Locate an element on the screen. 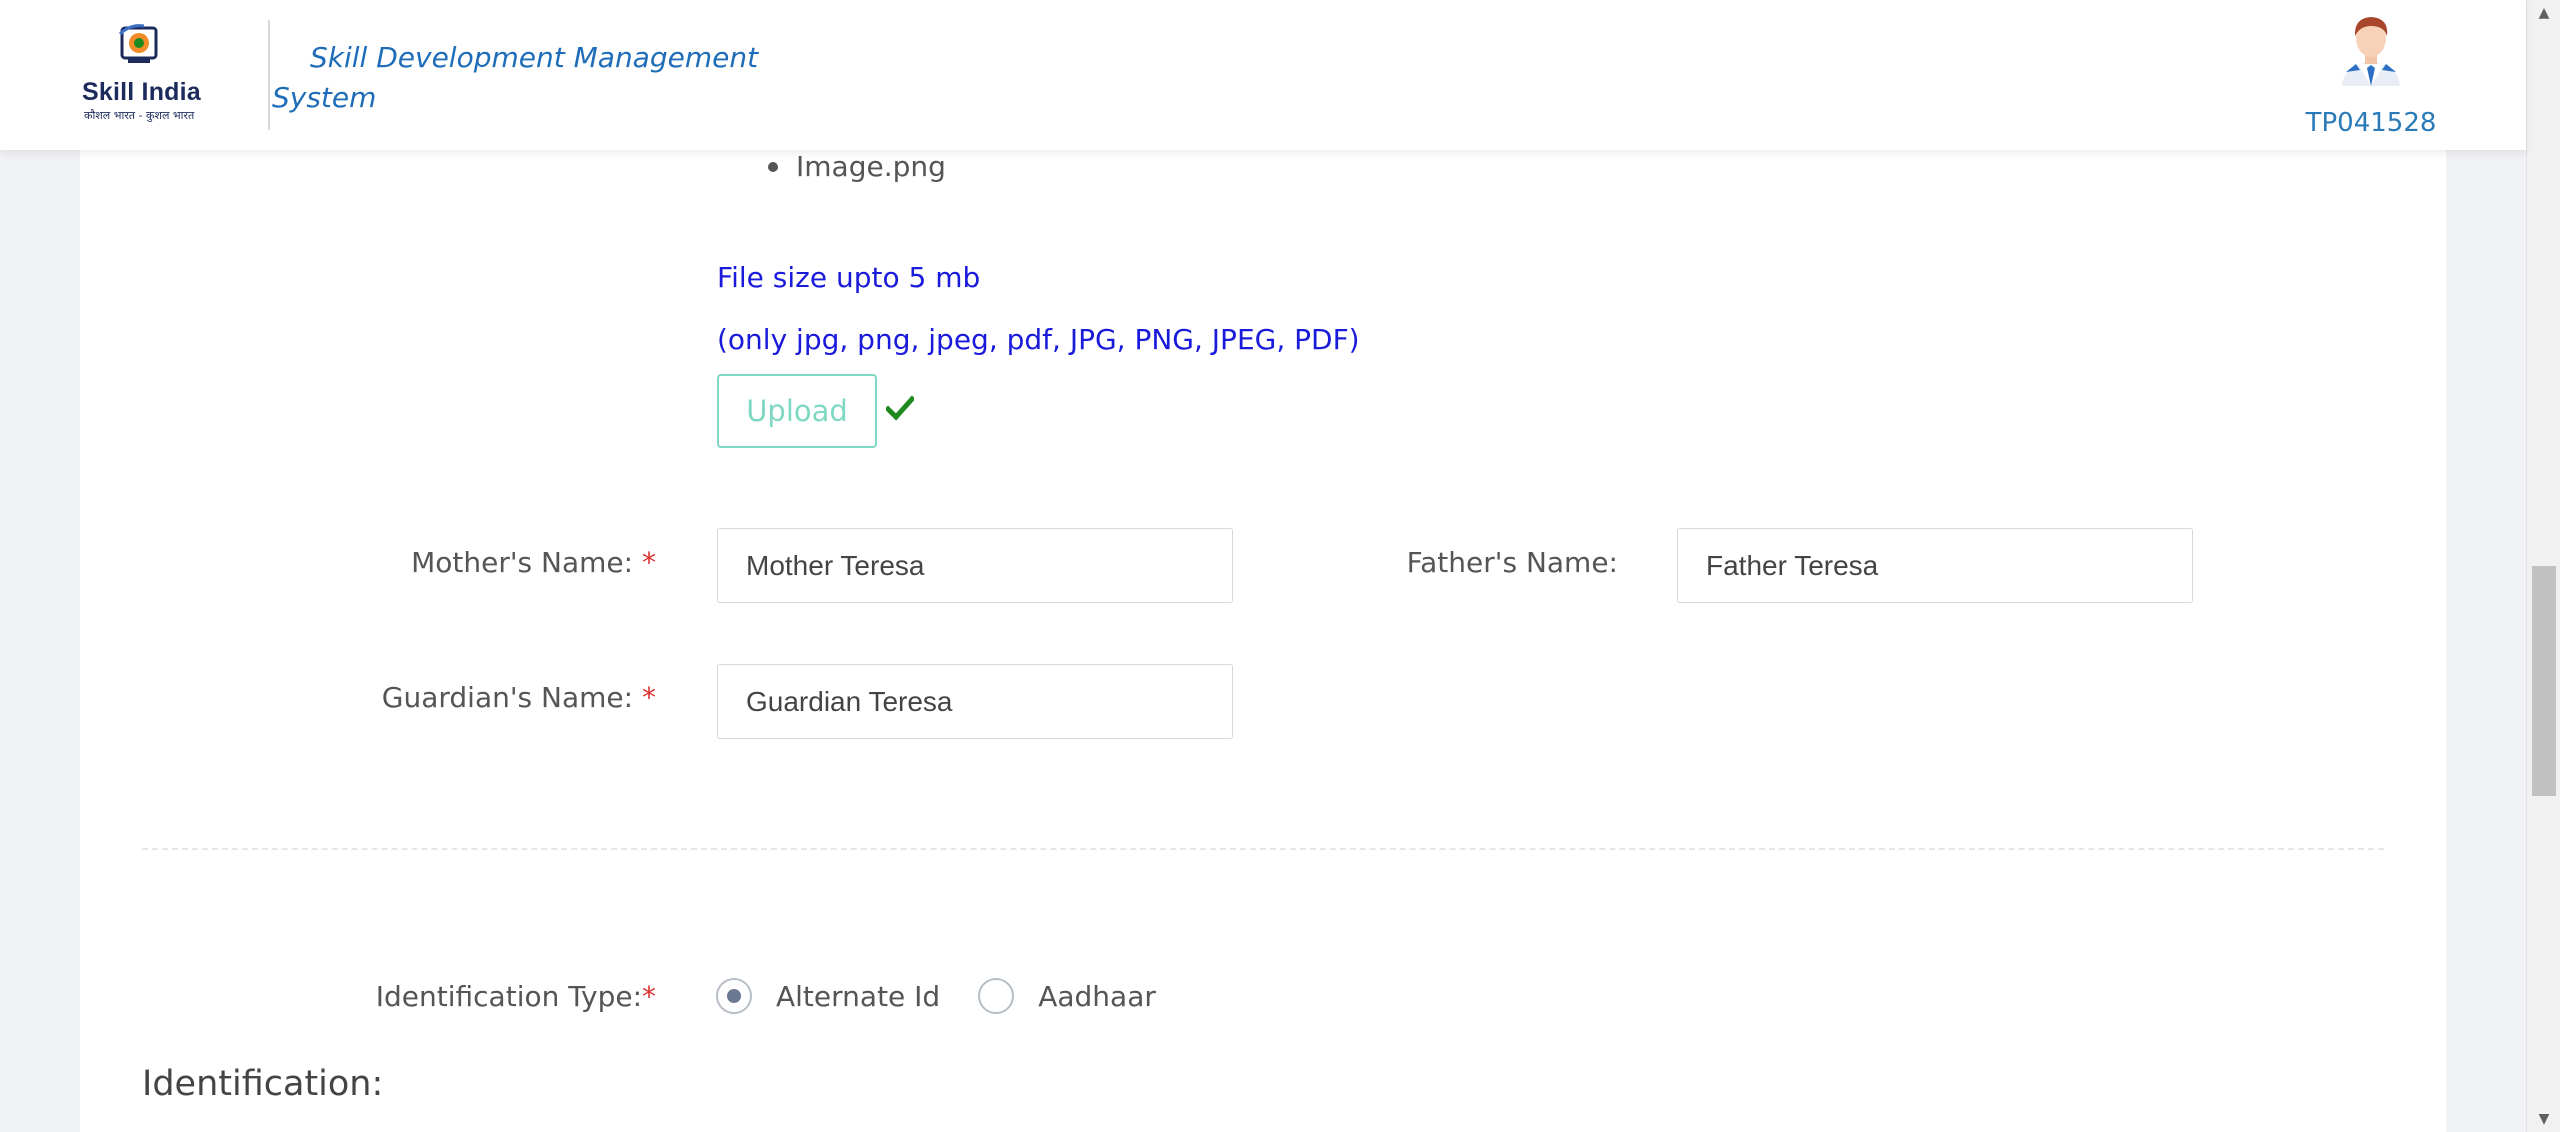  guardian-name-label: Guardian's Name: * is located at coordinates (498, 697).